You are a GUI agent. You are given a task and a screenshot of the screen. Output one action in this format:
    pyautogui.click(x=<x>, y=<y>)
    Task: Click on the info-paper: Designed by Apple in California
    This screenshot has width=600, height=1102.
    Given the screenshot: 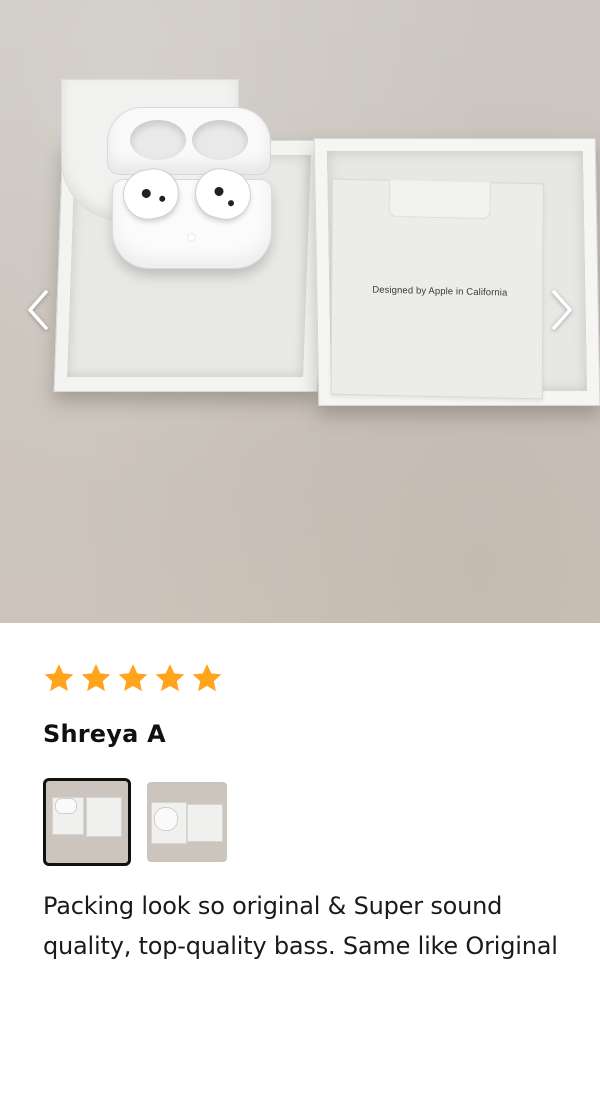 What is the action you would take?
    pyautogui.click(x=437, y=289)
    